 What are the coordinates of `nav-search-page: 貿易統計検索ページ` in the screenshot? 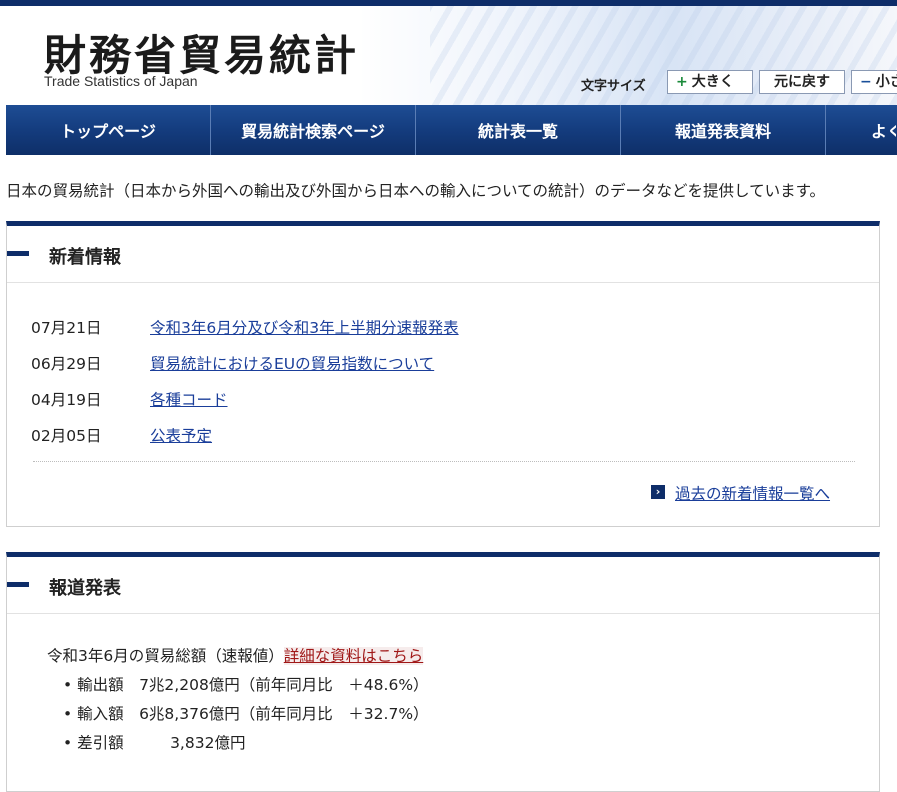 It's located at (313, 130).